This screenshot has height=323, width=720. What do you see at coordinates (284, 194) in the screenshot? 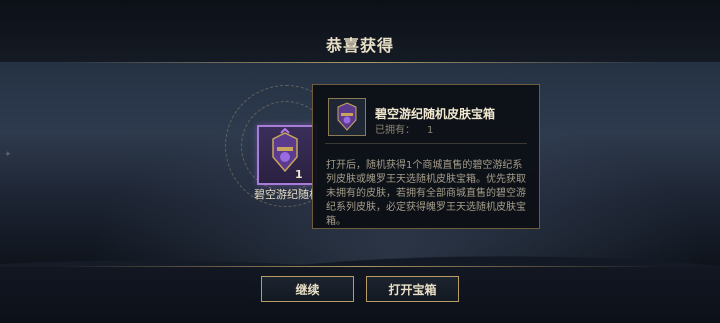
I see `reward-item-name: 碧空游纪随机` at bounding box center [284, 194].